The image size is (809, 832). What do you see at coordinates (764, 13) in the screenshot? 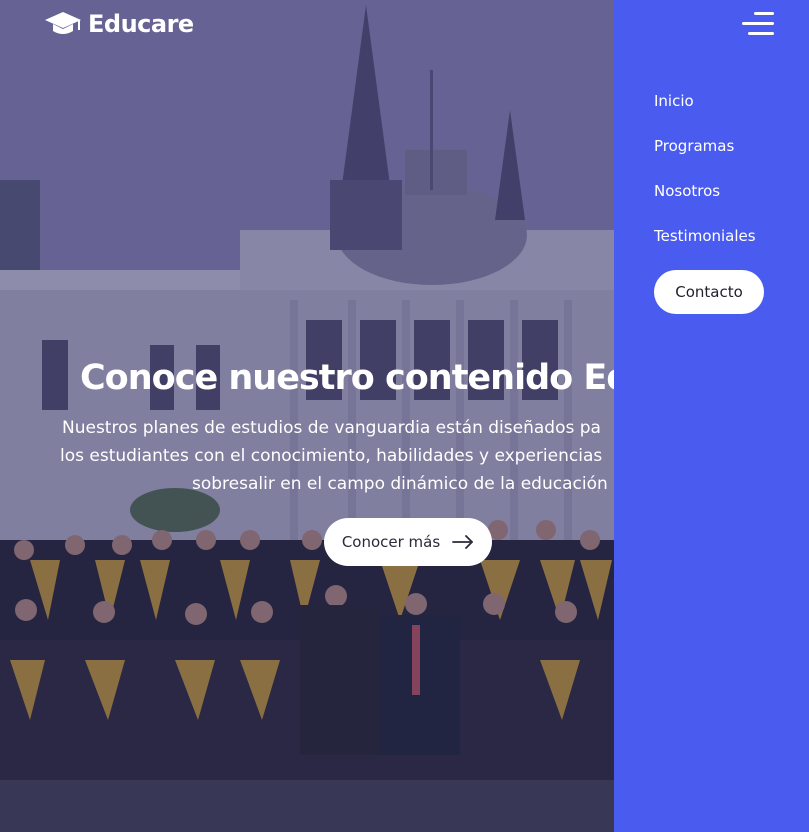
I see `menu-line-top` at bounding box center [764, 13].